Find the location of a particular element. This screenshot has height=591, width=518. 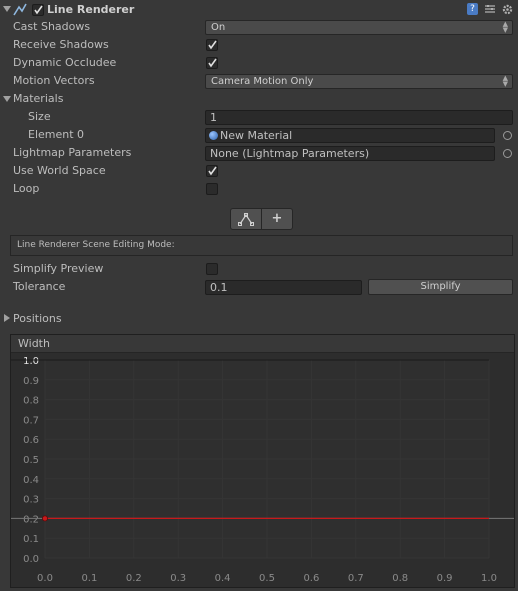

x-tick-label: 0.8 is located at coordinates (400, 578).